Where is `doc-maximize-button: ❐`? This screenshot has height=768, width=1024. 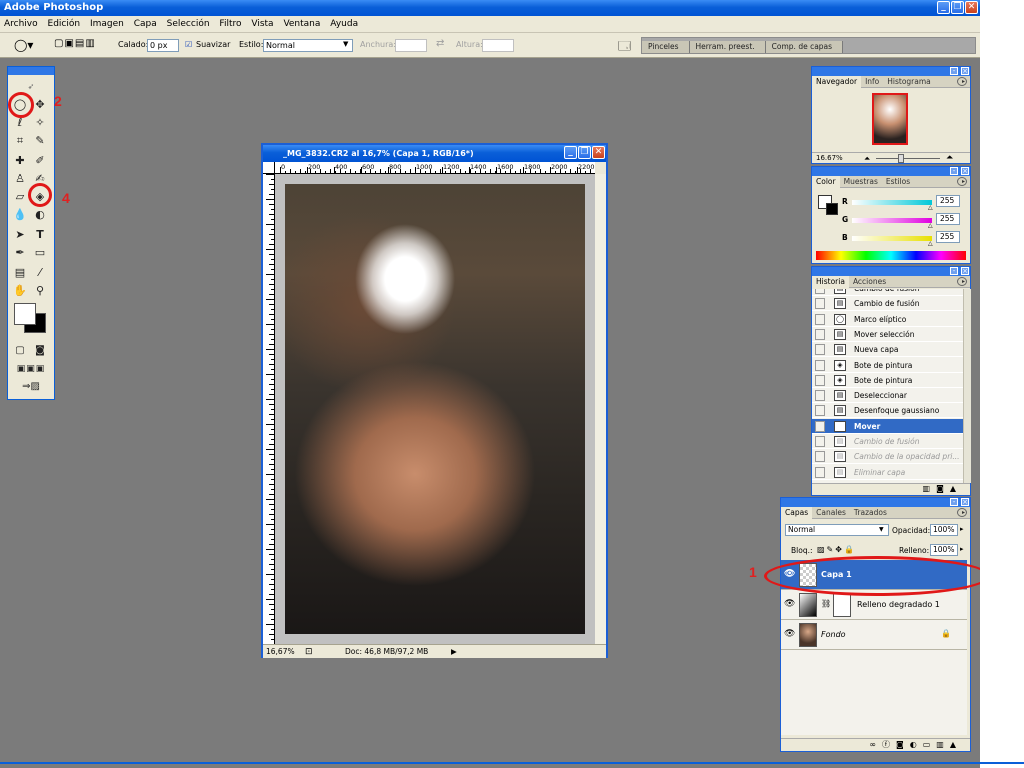 doc-maximize-button: ❐ is located at coordinates (584, 152).